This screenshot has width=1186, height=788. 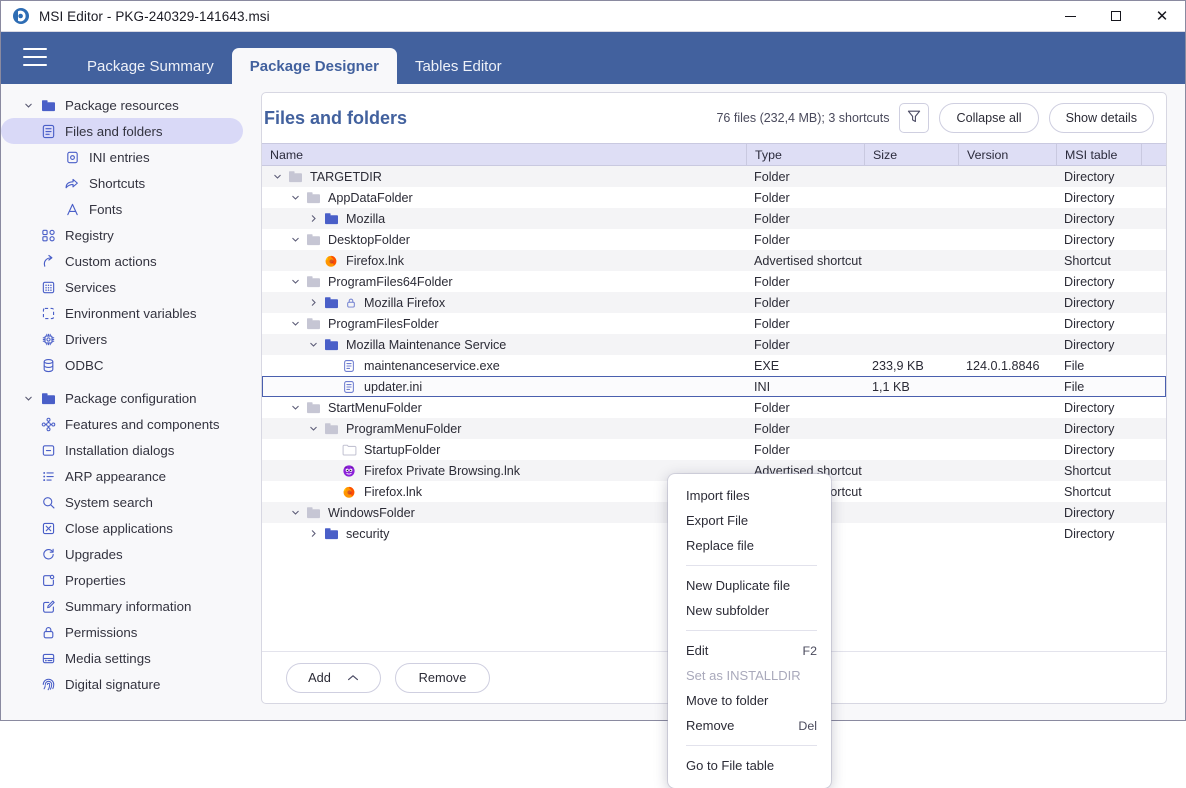 I want to click on sidebar-item-media-settings: Media settings, so click(x=122, y=658).